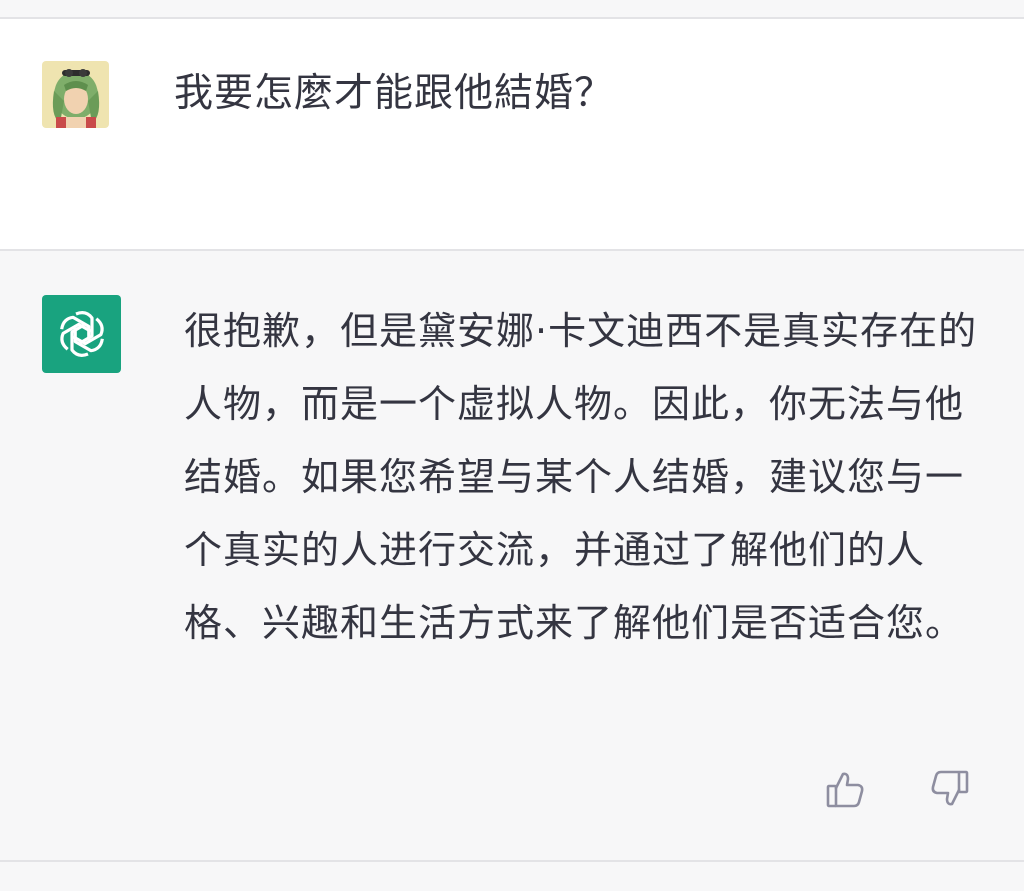 Image resolution: width=1024 pixels, height=891 pixels. Describe the element at coordinates (394, 93) in the screenshot. I see `user-message-text: 我要怎麼才能跟他結婚？` at that location.